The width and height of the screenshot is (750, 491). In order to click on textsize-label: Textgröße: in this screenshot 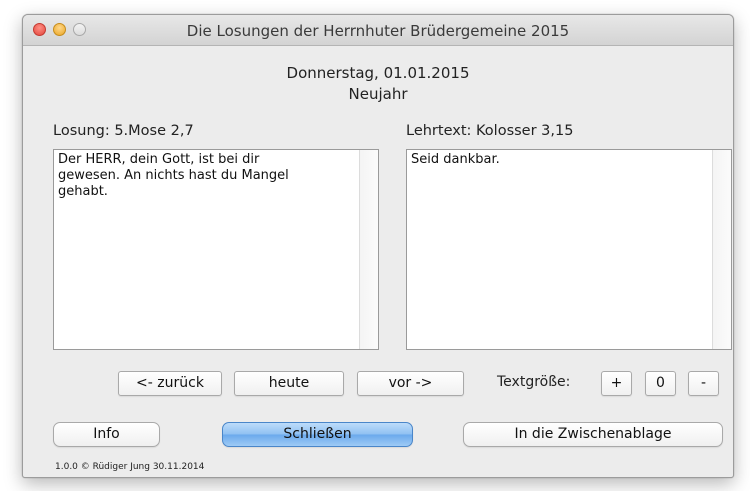, I will do `click(534, 382)`.